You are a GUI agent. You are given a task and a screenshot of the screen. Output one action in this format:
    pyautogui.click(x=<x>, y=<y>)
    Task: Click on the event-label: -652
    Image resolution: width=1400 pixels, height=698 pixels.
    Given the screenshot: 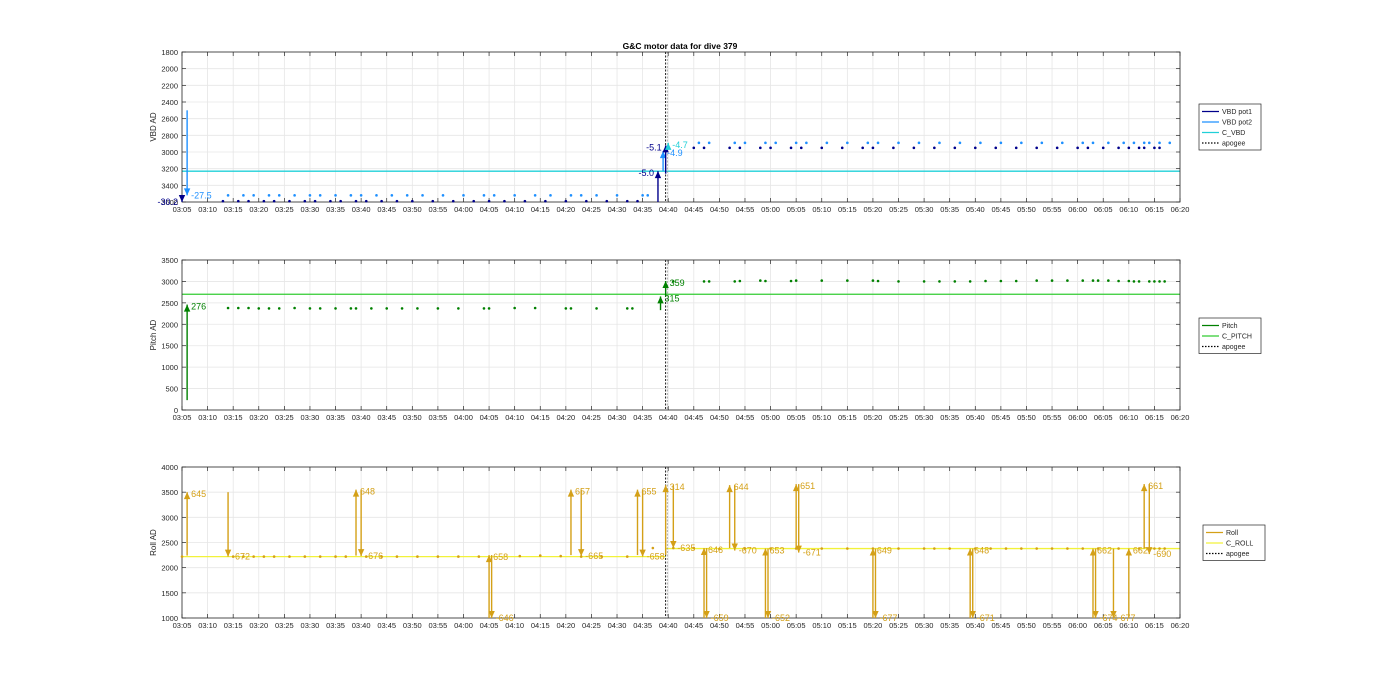 What is the action you would take?
    pyautogui.click(x=781, y=618)
    